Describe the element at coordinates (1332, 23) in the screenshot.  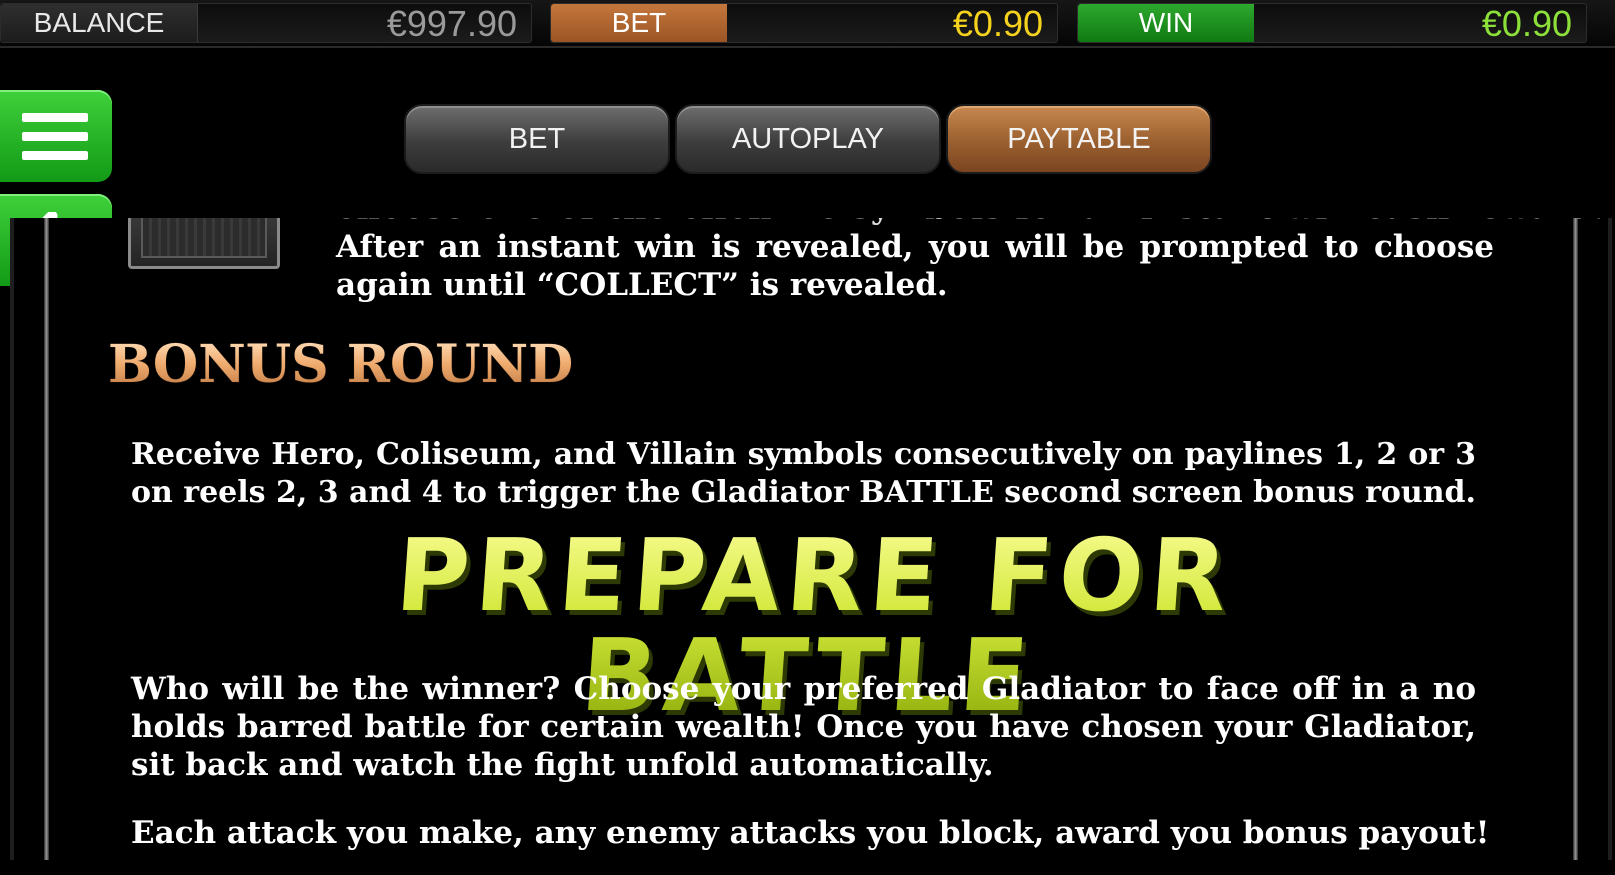
I see `win-display: WIN €0.90` at that location.